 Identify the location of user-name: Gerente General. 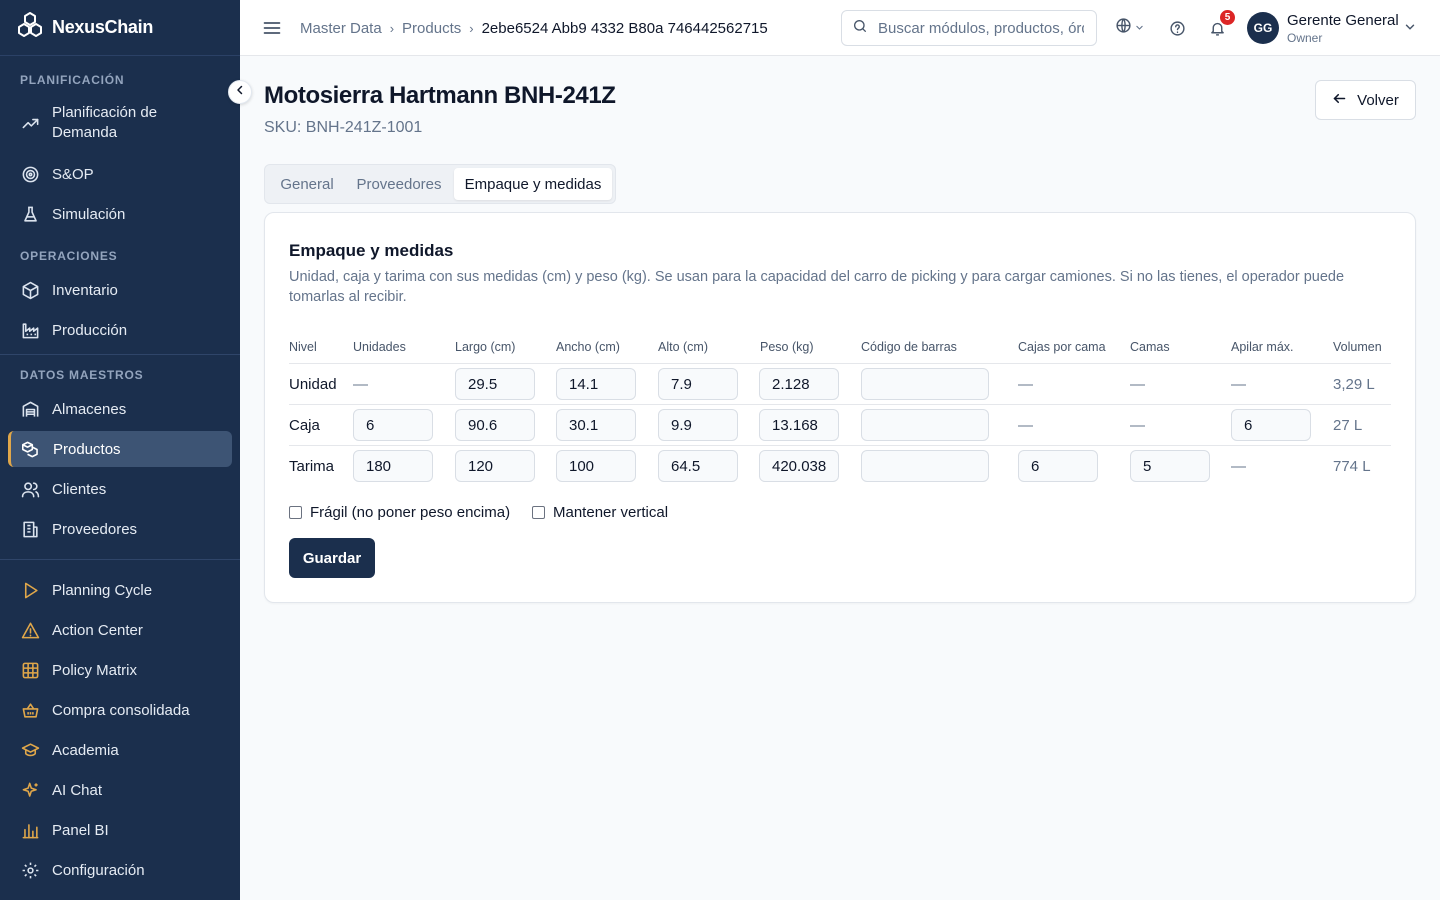
(1343, 20).